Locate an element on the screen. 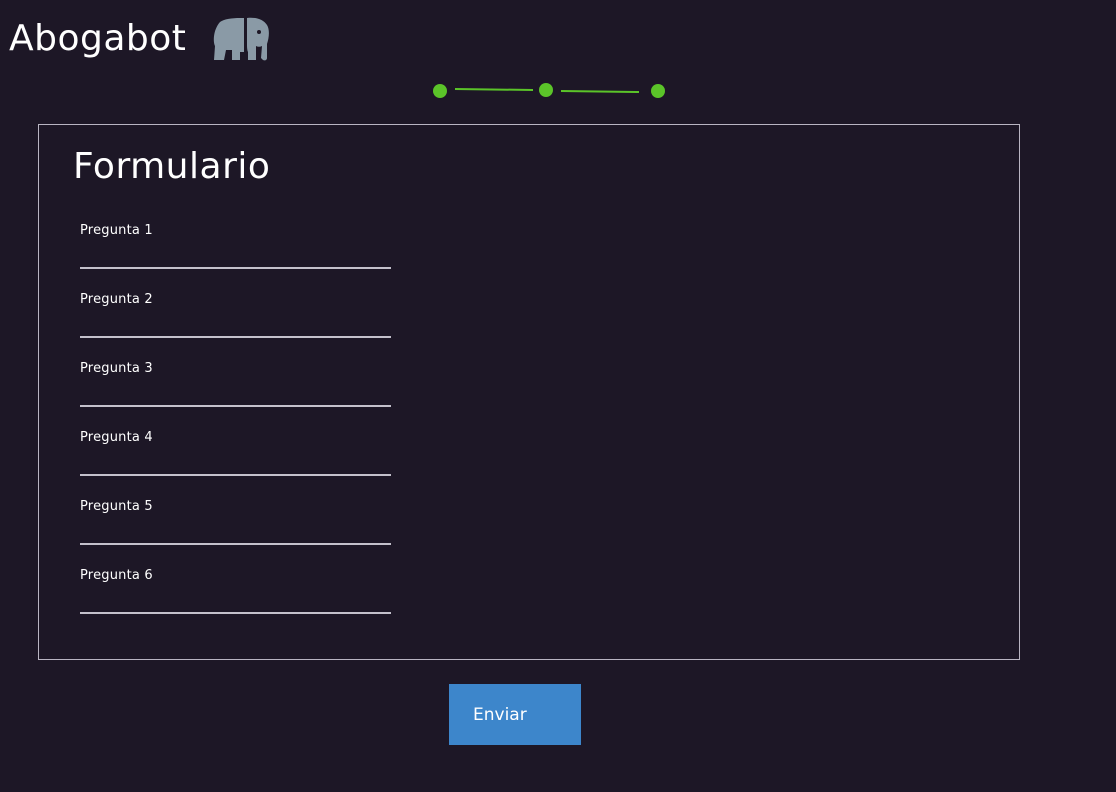  step-3-dot is located at coordinates (658, 91).